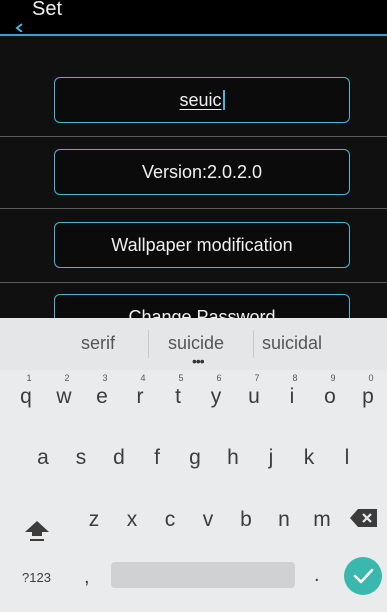 This screenshot has width=387, height=612. What do you see at coordinates (119, 458) in the screenshot?
I see `key-d: d` at bounding box center [119, 458].